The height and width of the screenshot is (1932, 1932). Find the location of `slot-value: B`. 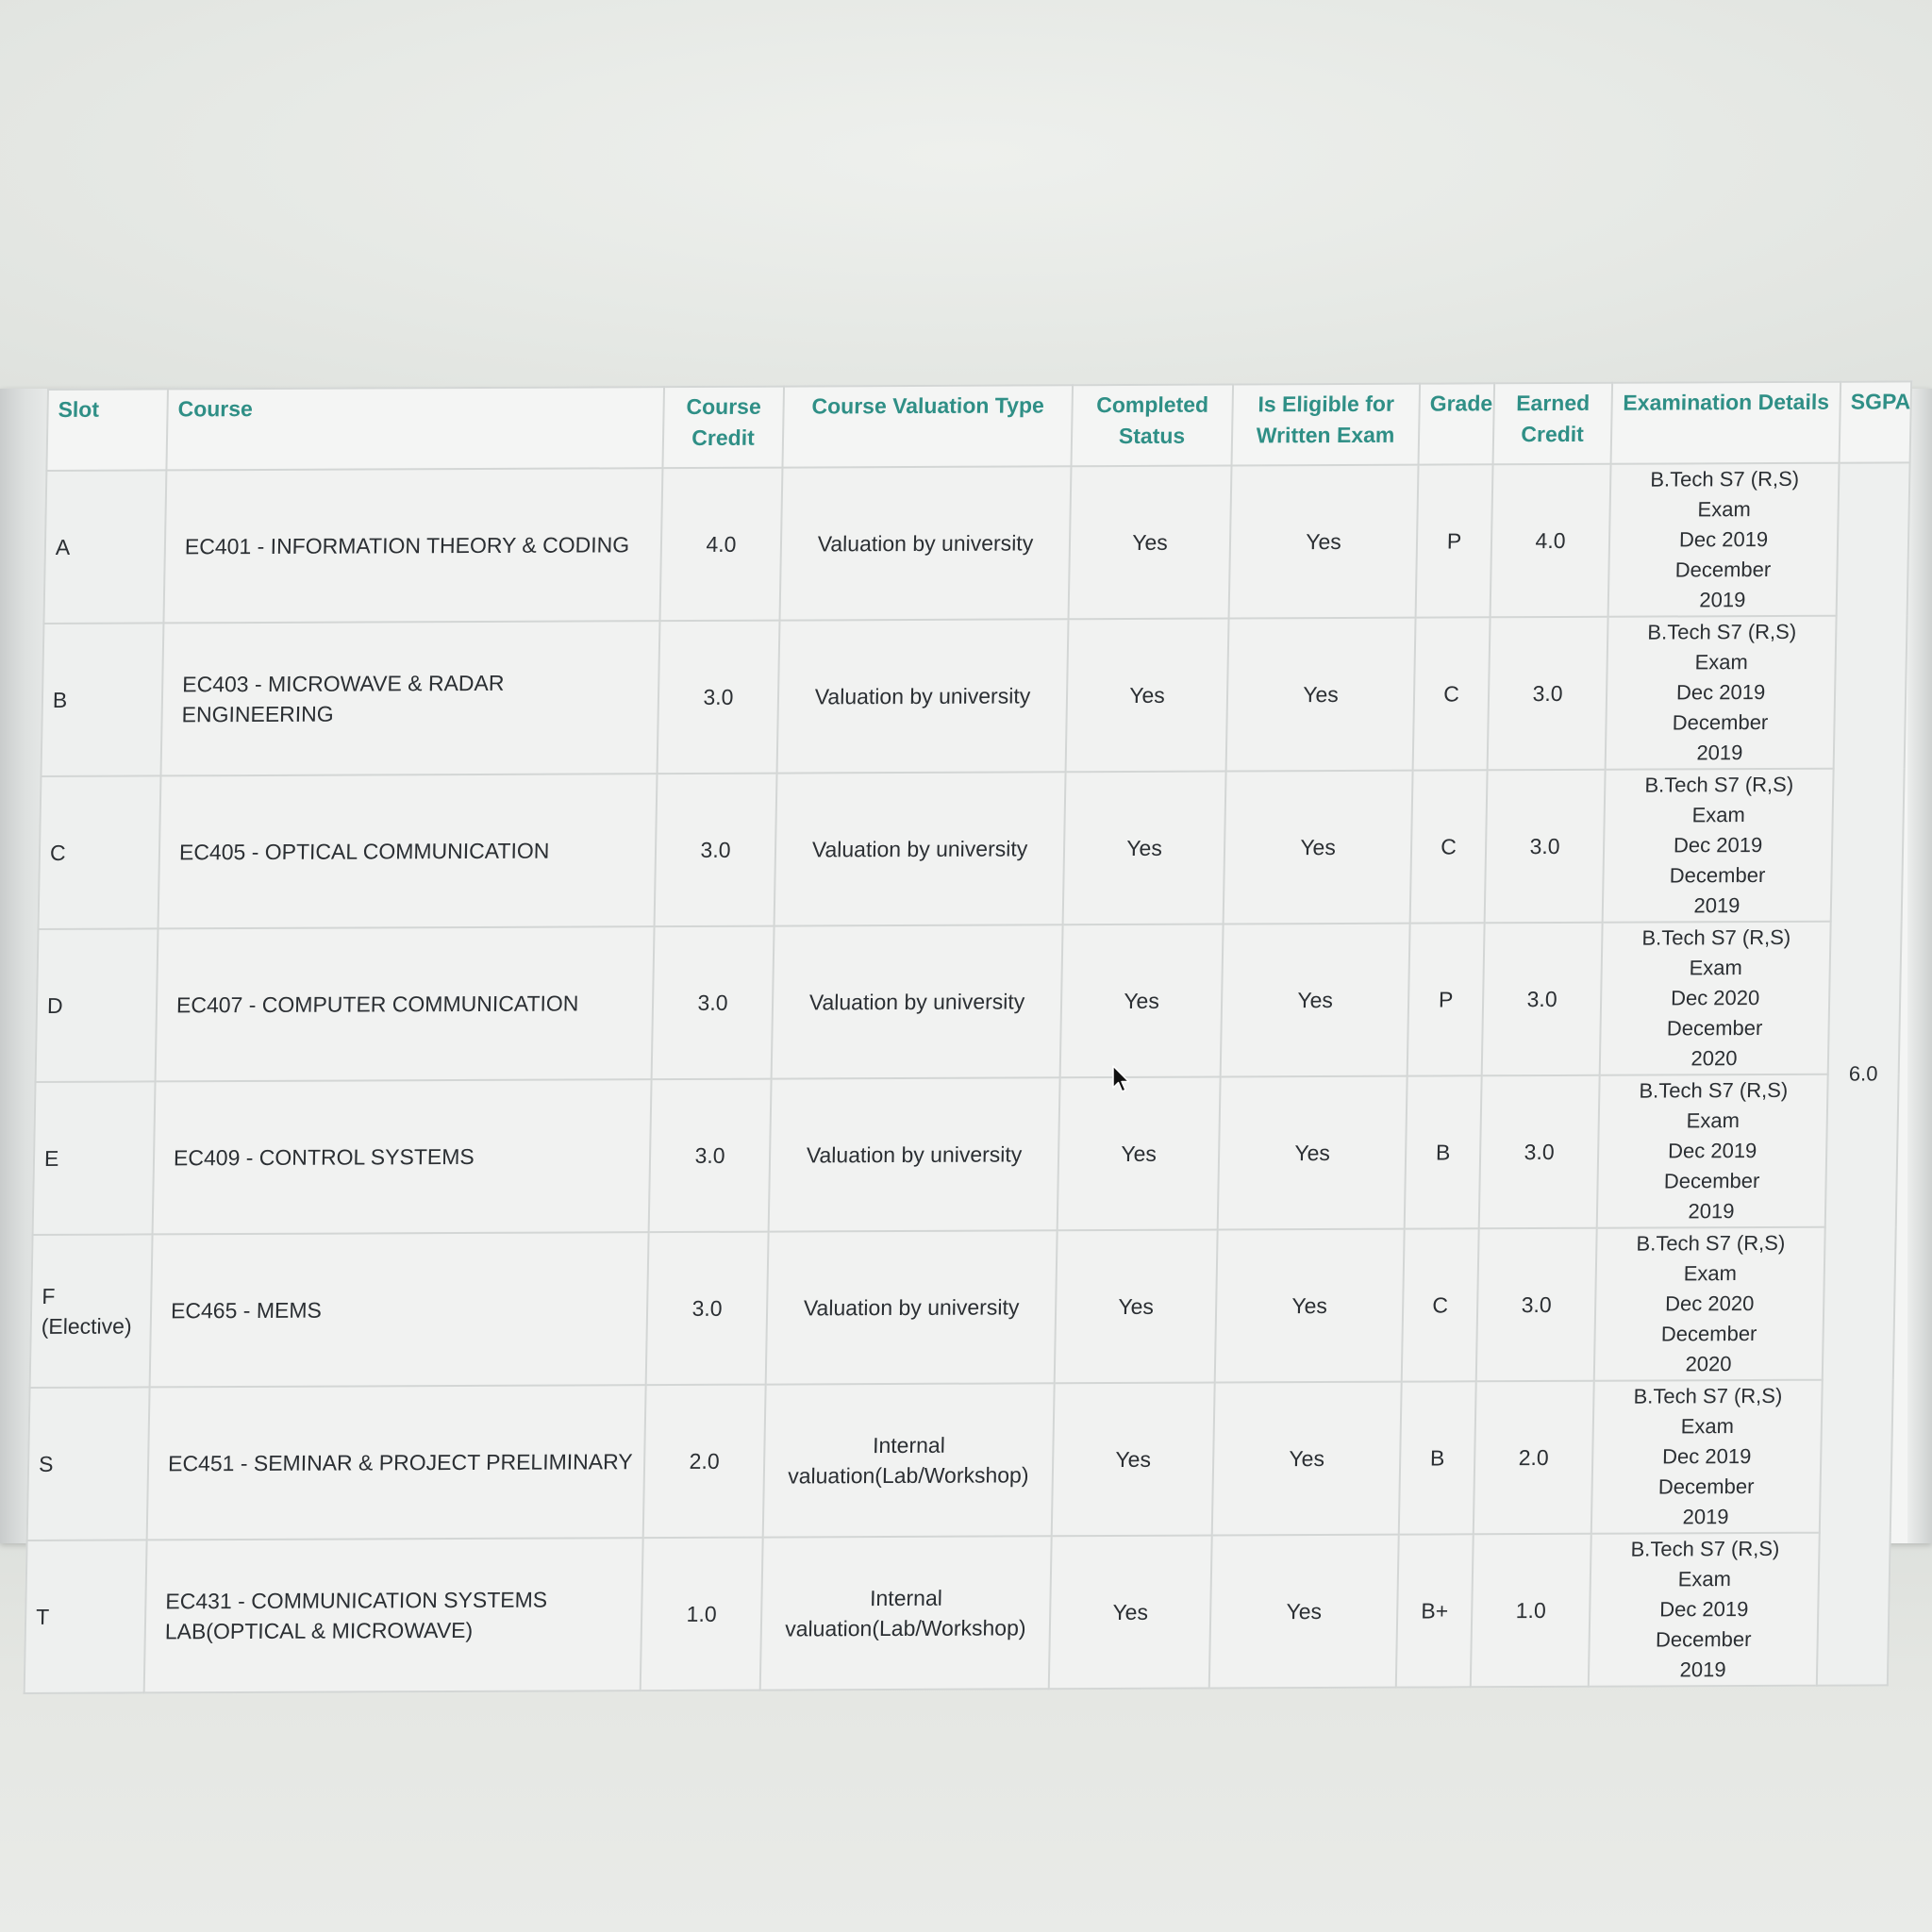

slot-value: B is located at coordinates (60, 699).